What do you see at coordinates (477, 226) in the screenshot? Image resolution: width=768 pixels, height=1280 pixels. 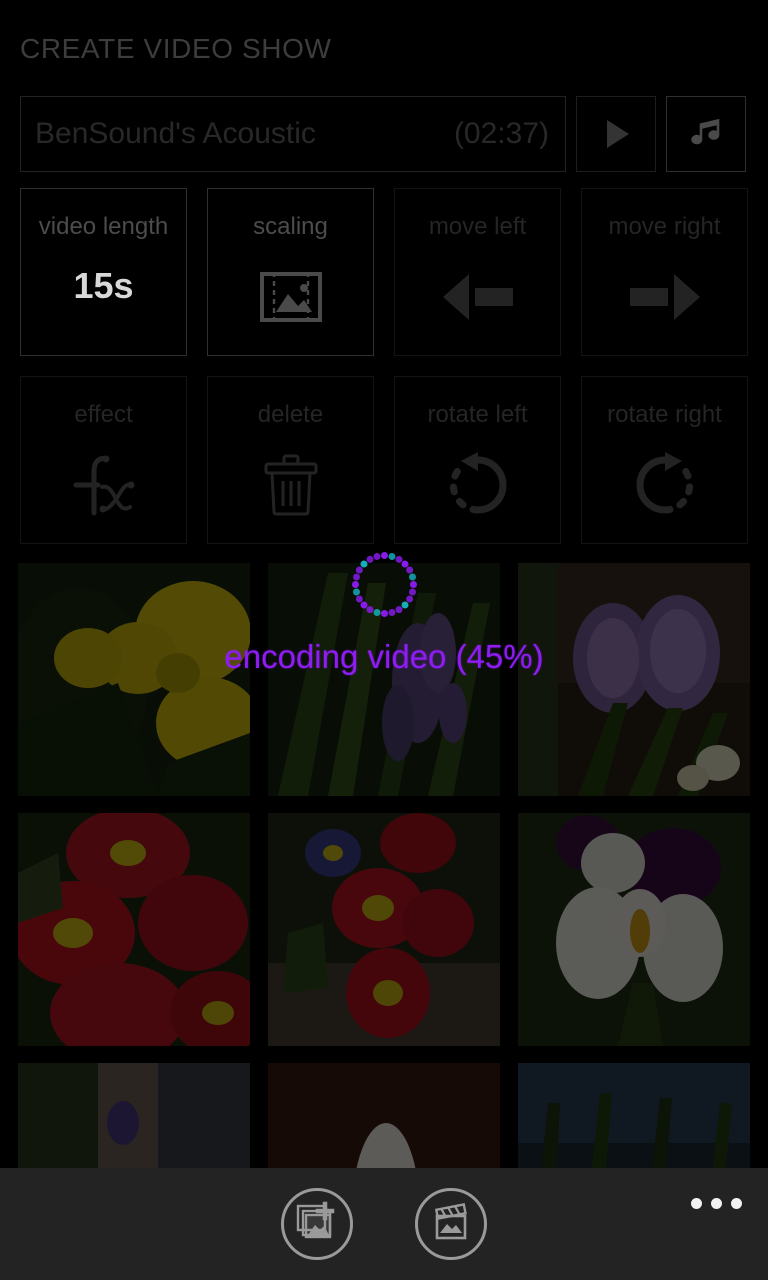 I see `tile-label: move left` at bounding box center [477, 226].